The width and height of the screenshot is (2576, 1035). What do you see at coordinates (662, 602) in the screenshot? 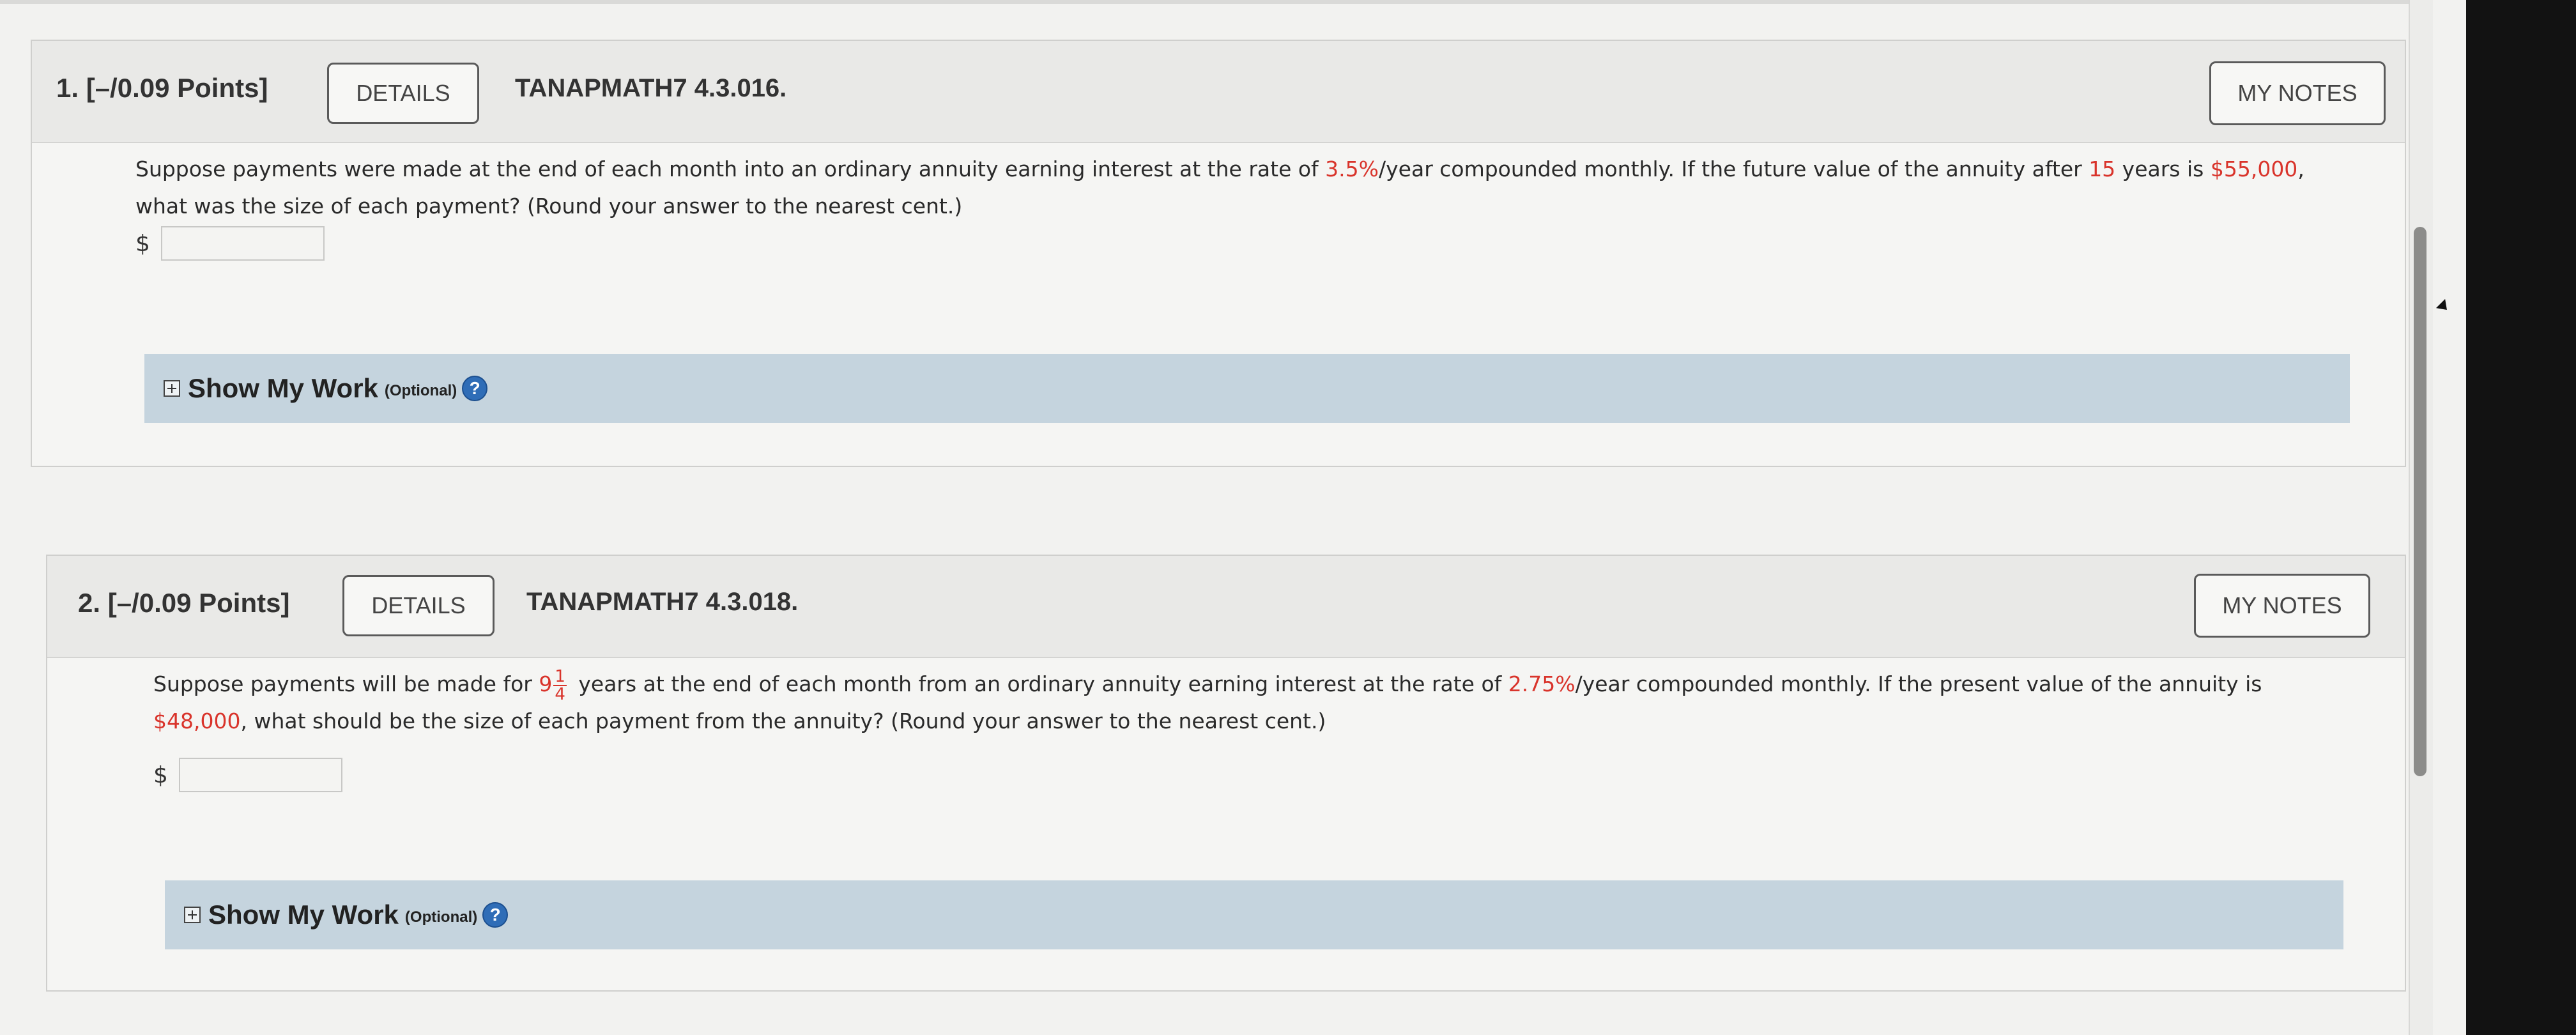
I see `question-code: TANAPMATH7 4.3.018.` at bounding box center [662, 602].